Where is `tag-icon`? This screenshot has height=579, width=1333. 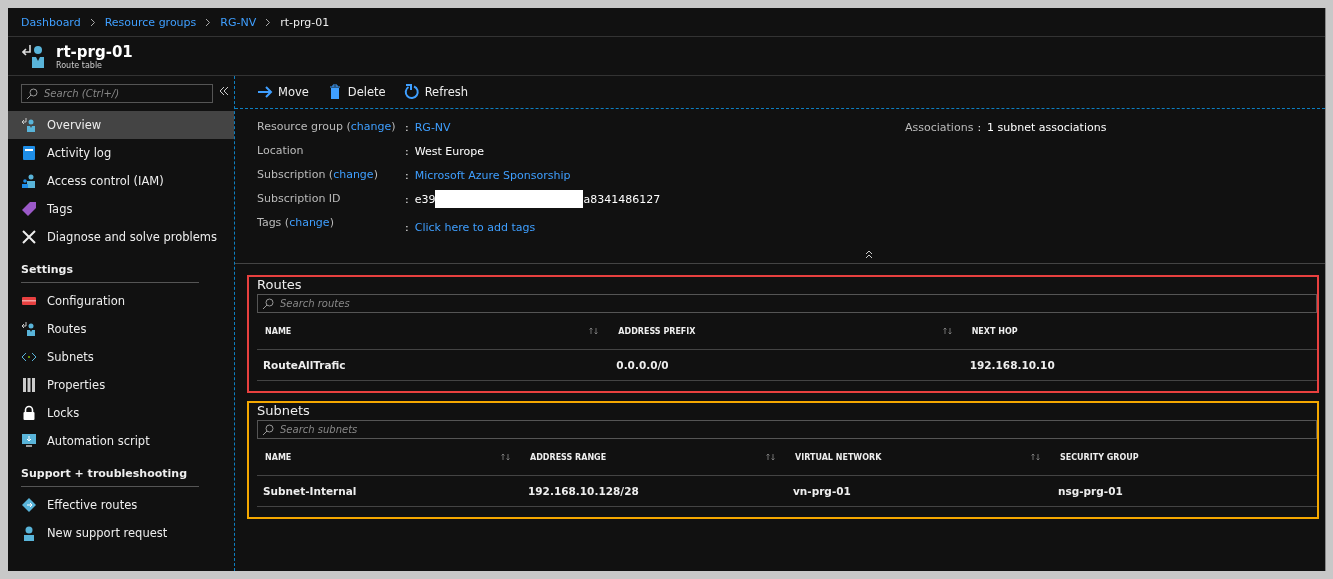
tag-icon is located at coordinates (29, 209).